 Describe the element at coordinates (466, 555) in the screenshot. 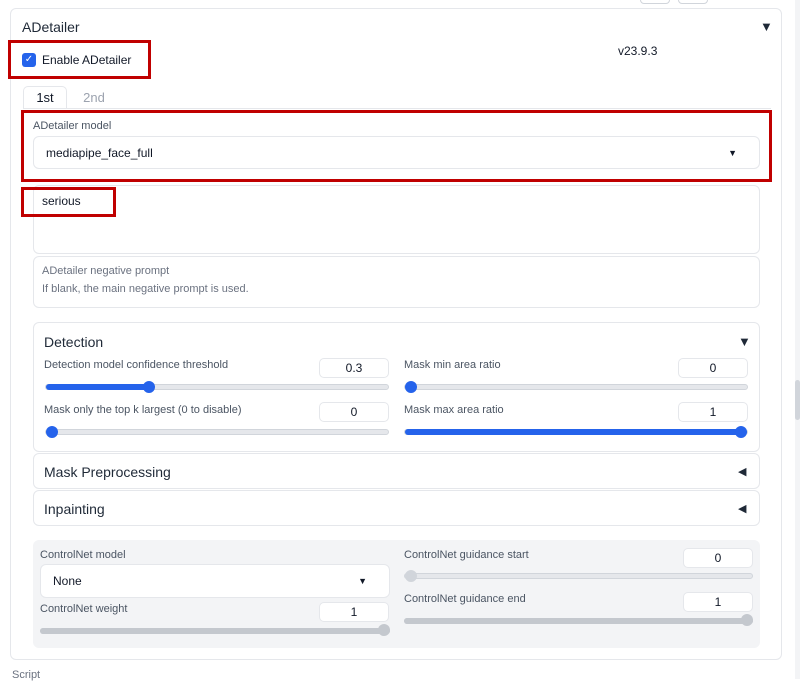

I see `guidance-start-label: ControlNet guidance start` at that location.